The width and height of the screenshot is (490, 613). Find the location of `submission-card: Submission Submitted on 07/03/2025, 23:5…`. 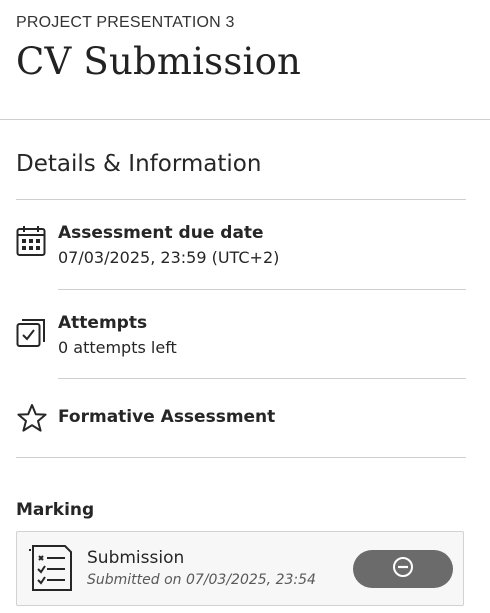

submission-card: Submission Submitted on 07/03/2025, 23:5… is located at coordinates (240, 568).